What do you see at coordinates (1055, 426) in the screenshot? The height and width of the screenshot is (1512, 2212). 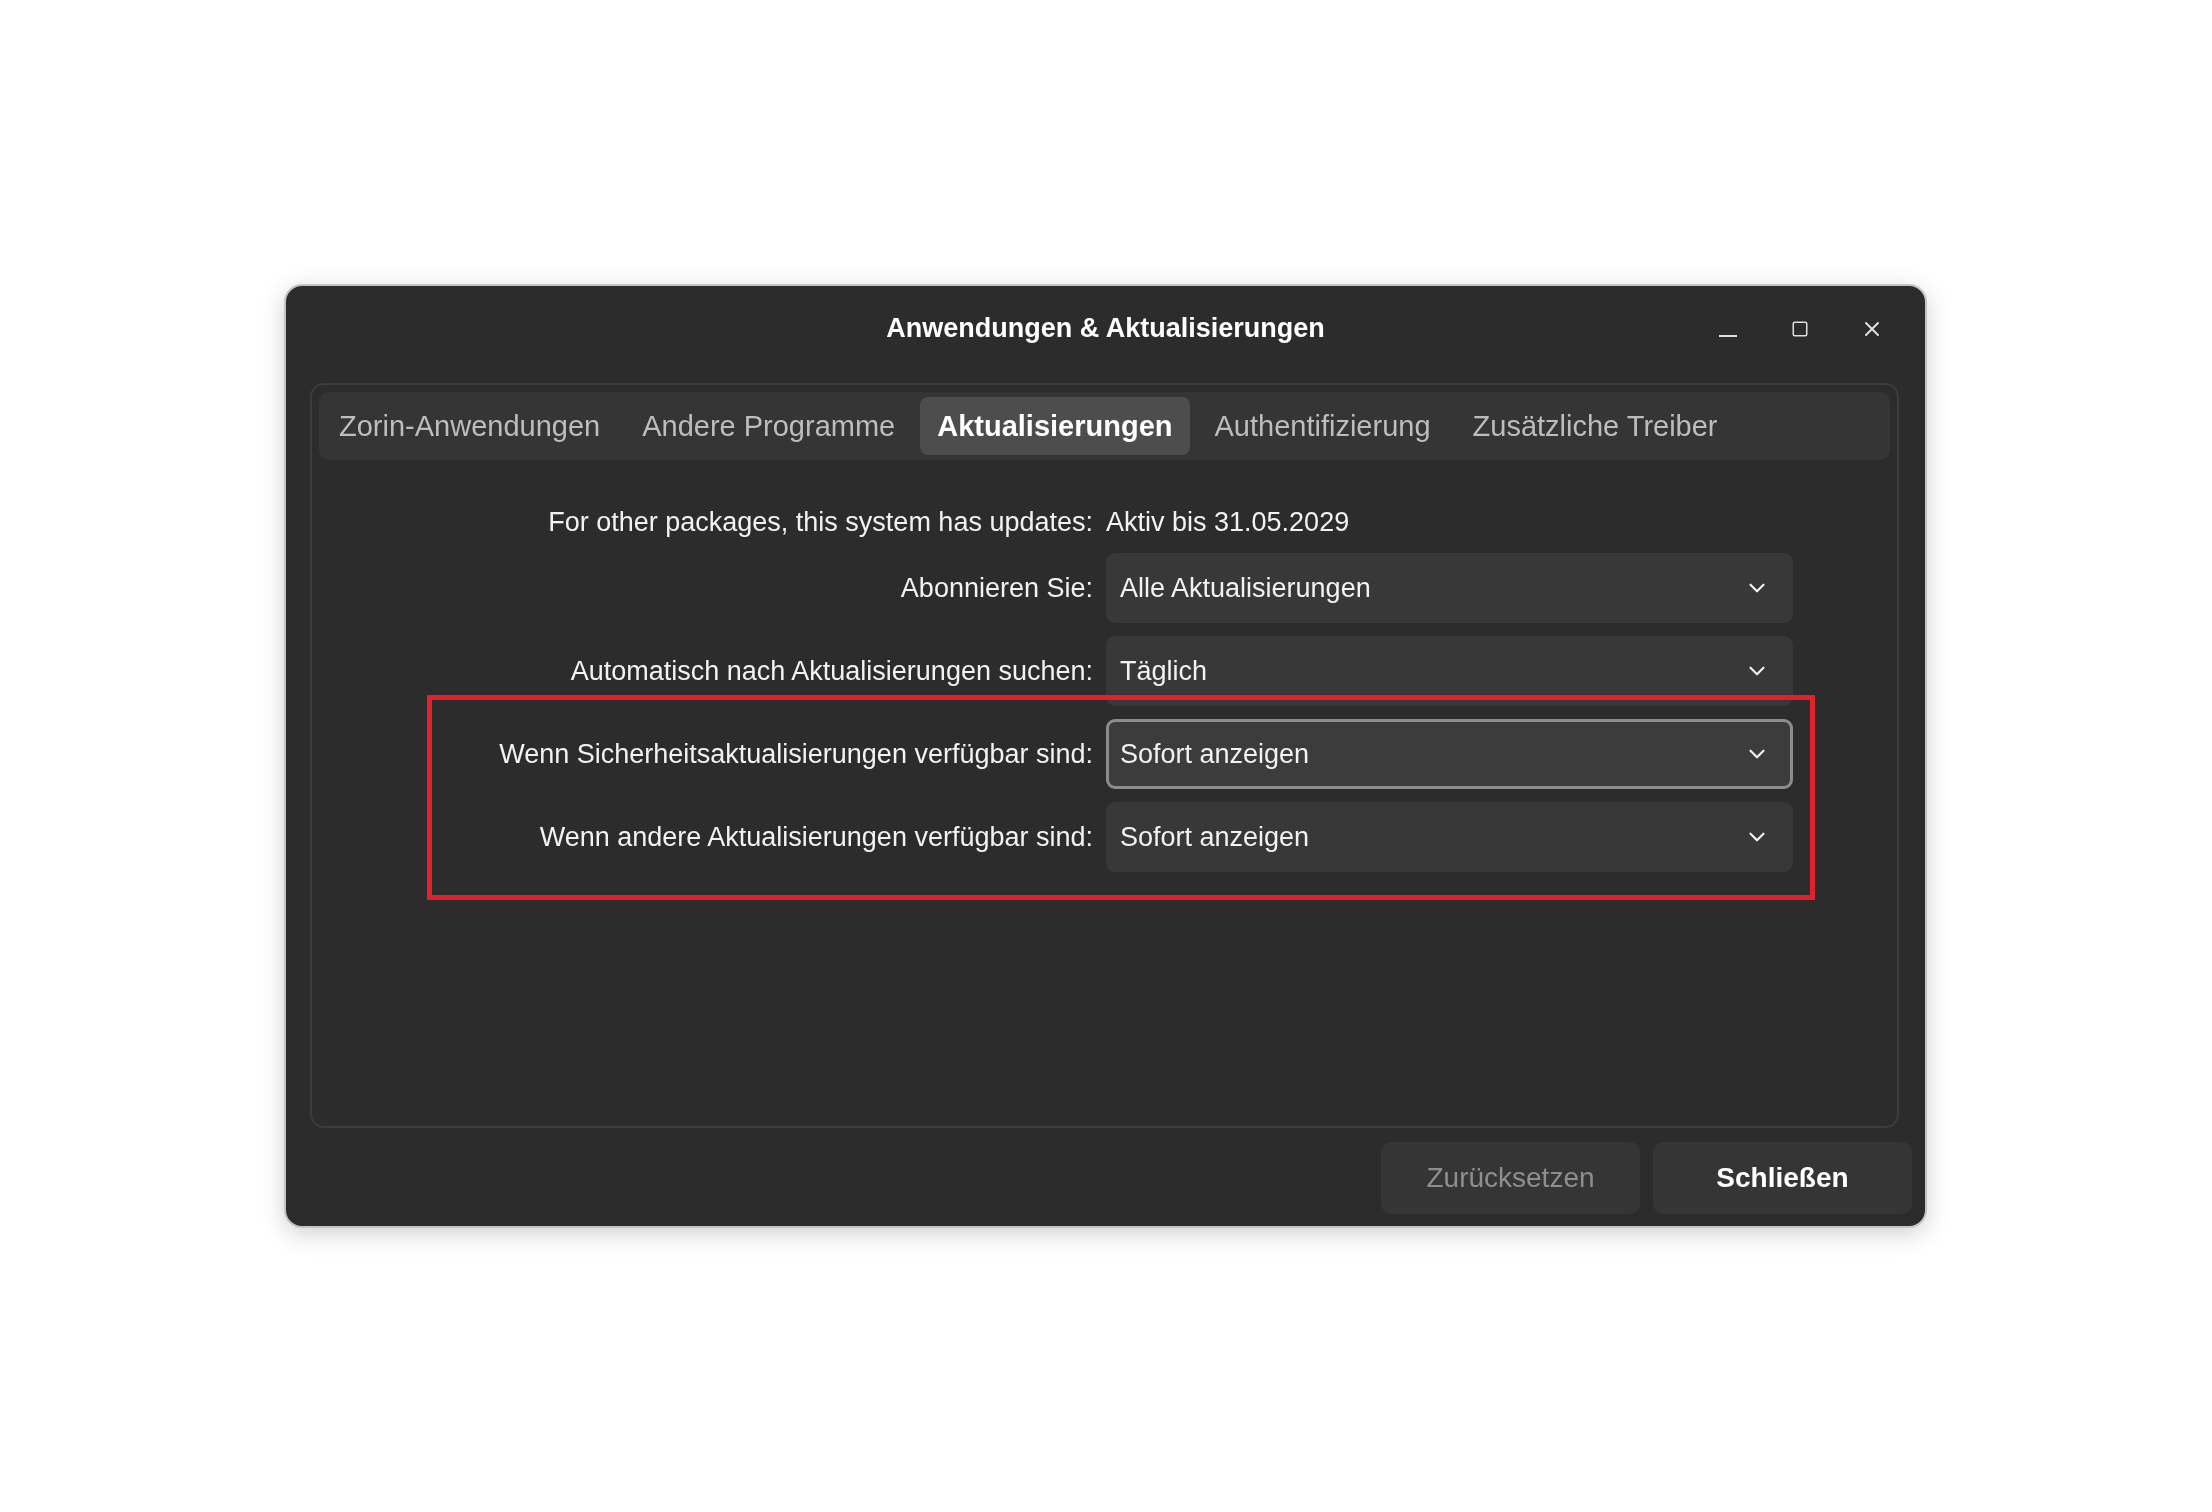 I see `tab: Aktualisierungen` at bounding box center [1055, 426].